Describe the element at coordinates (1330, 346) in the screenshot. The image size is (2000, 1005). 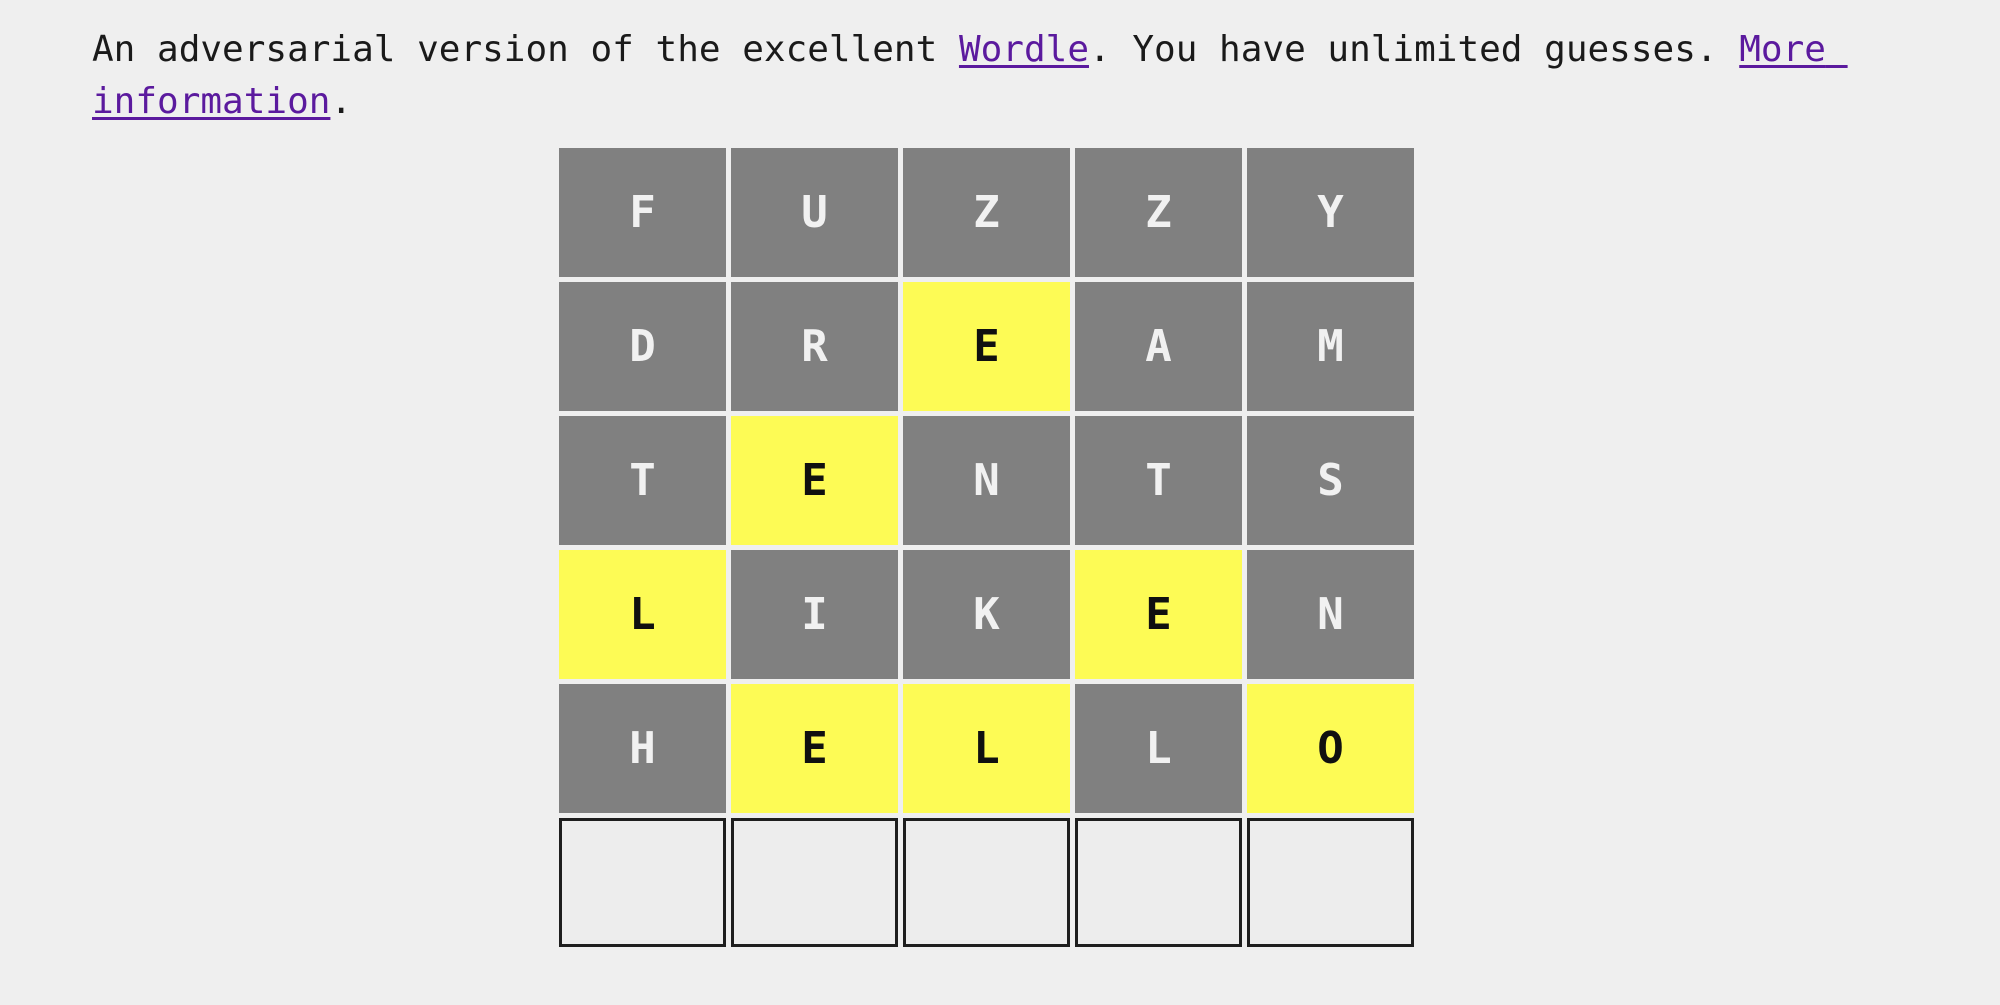
I see `tile: M` at that location.